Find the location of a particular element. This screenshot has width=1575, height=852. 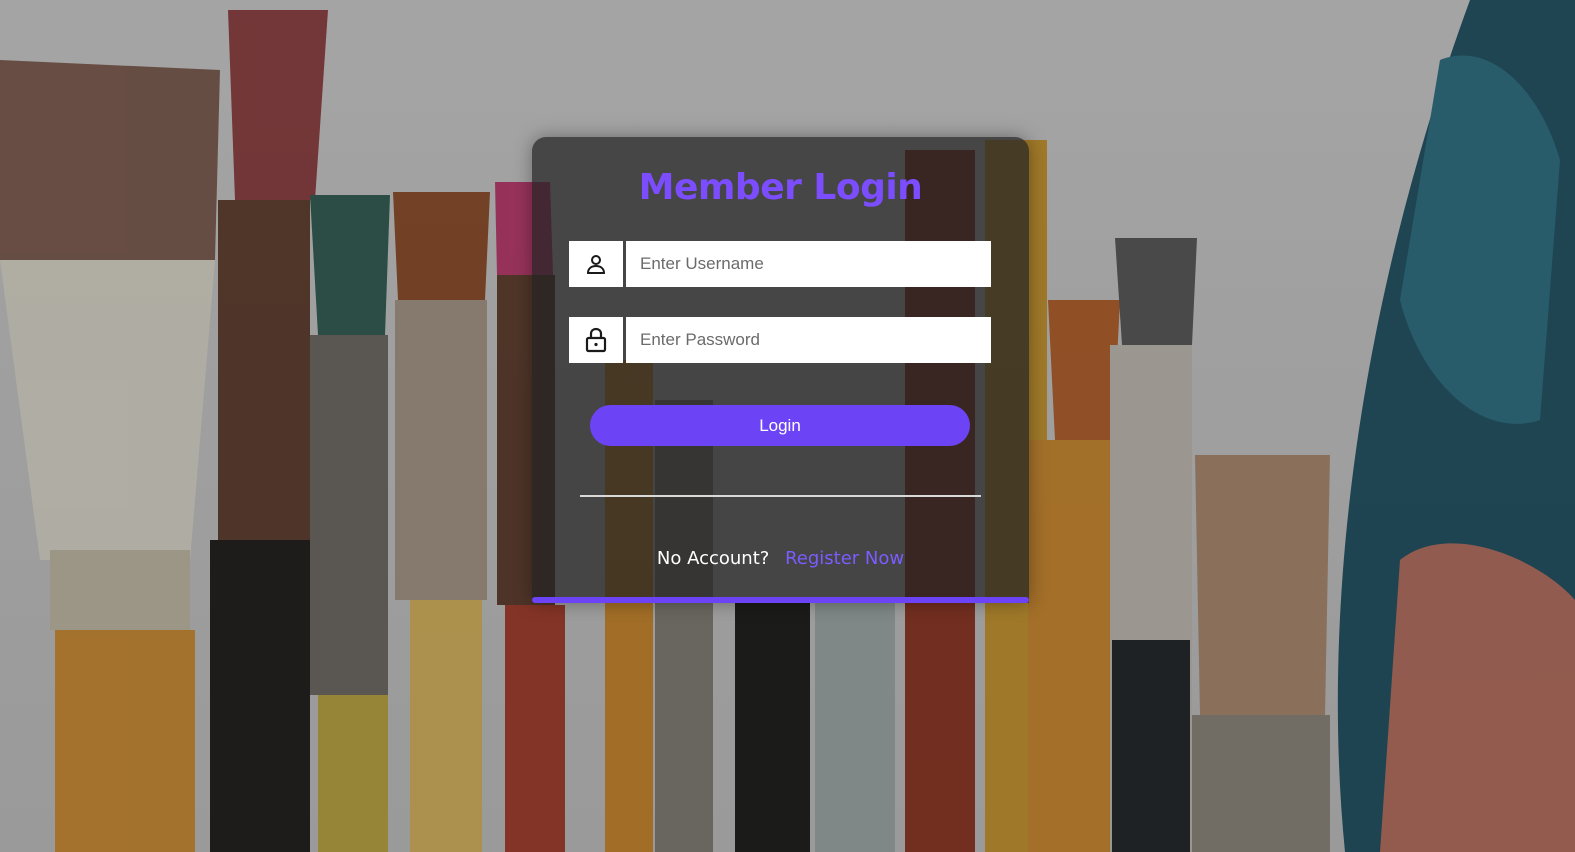

user-icon is located at coordinates (596, 264).